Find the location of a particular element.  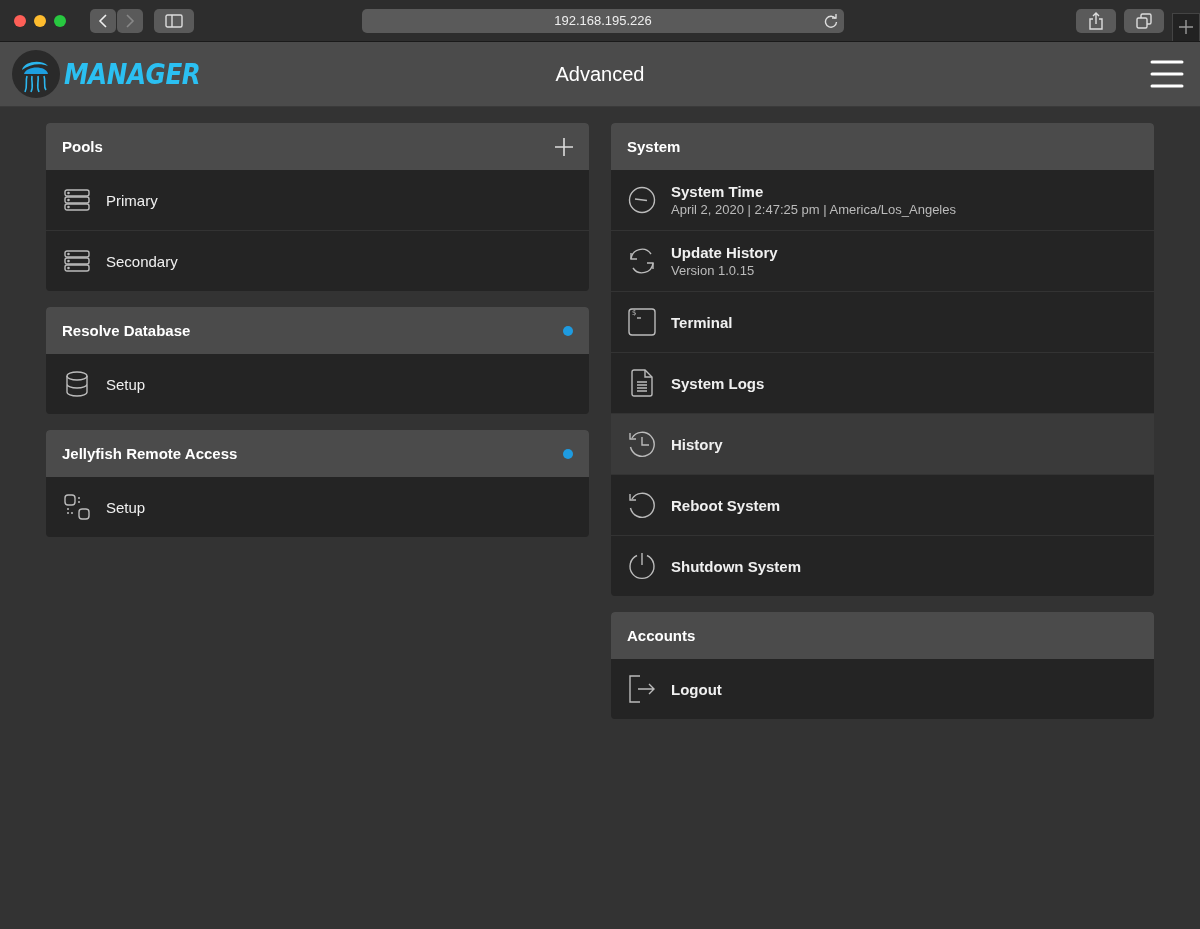

close-icon is located at coordinates (20, 20).